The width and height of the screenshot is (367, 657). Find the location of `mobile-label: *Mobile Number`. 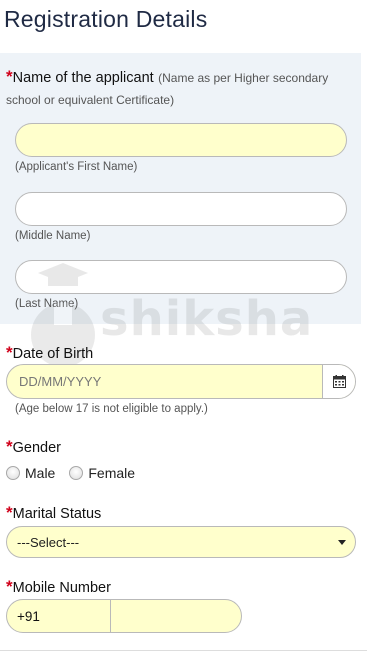

mobile-label: *Mobile Number is located at coordinates (58, 587).